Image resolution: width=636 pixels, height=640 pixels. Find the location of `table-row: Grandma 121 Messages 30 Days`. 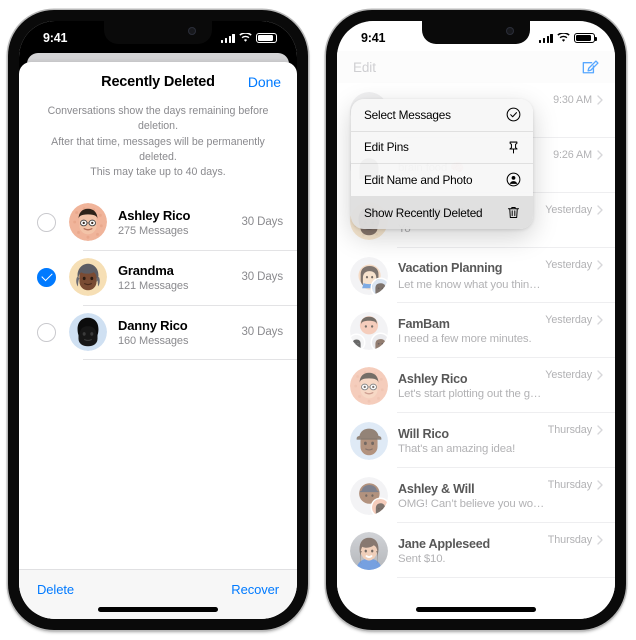

table-row: Grandma 121 Messages 30 Days is located at coordinates (158, 277).